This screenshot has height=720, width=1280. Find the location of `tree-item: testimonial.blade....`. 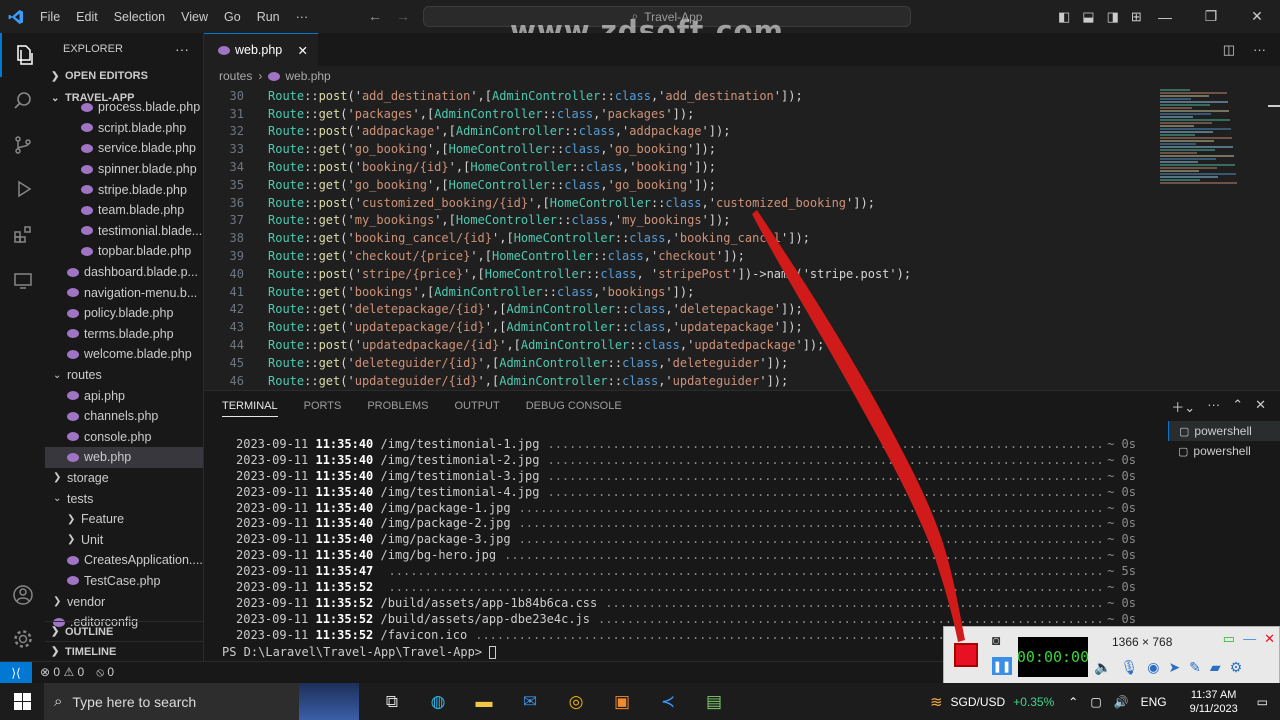

tree-item: testimonial.blade.... is located at coordinates (124, 231).